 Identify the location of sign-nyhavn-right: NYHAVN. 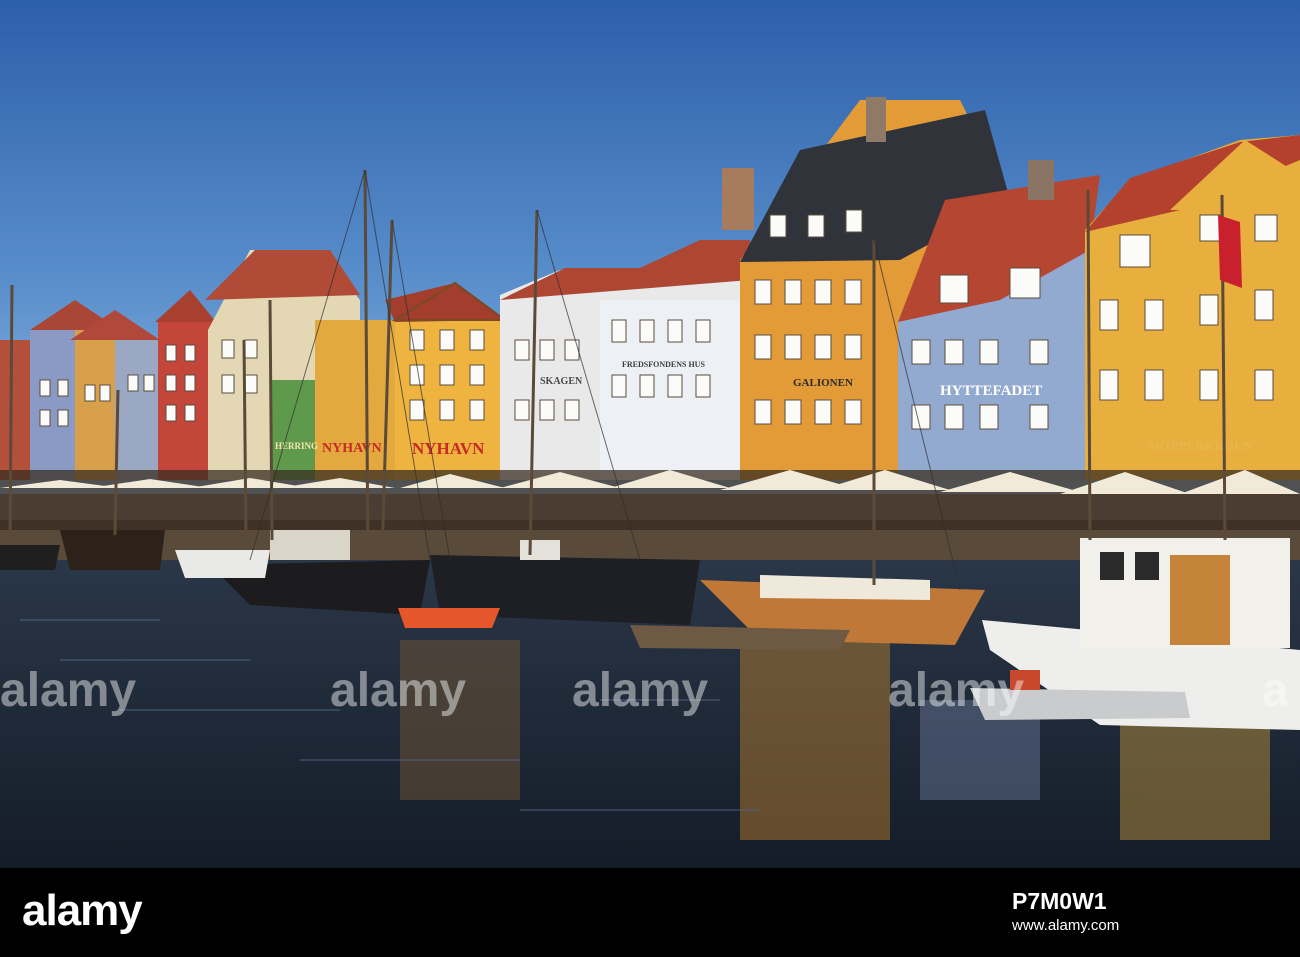
(448, 448).